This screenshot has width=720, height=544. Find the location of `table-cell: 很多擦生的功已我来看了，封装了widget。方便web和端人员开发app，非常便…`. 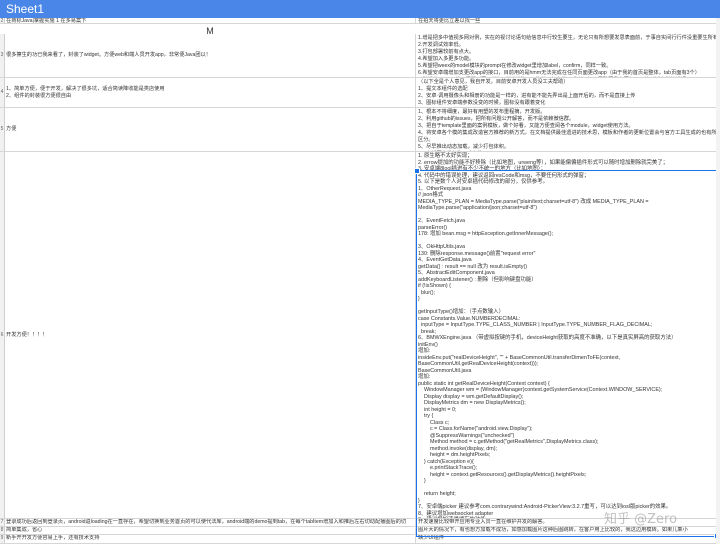

table-cell: 很多擦生的功已我来看了，封装了widget。方便web和端人员开发app，非常便… is located at coordinates (210, 55).